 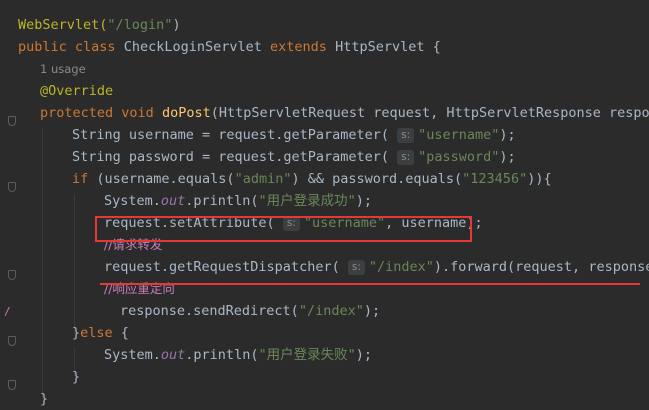 I want to click on highlight-box, so click(x=283, y=229).